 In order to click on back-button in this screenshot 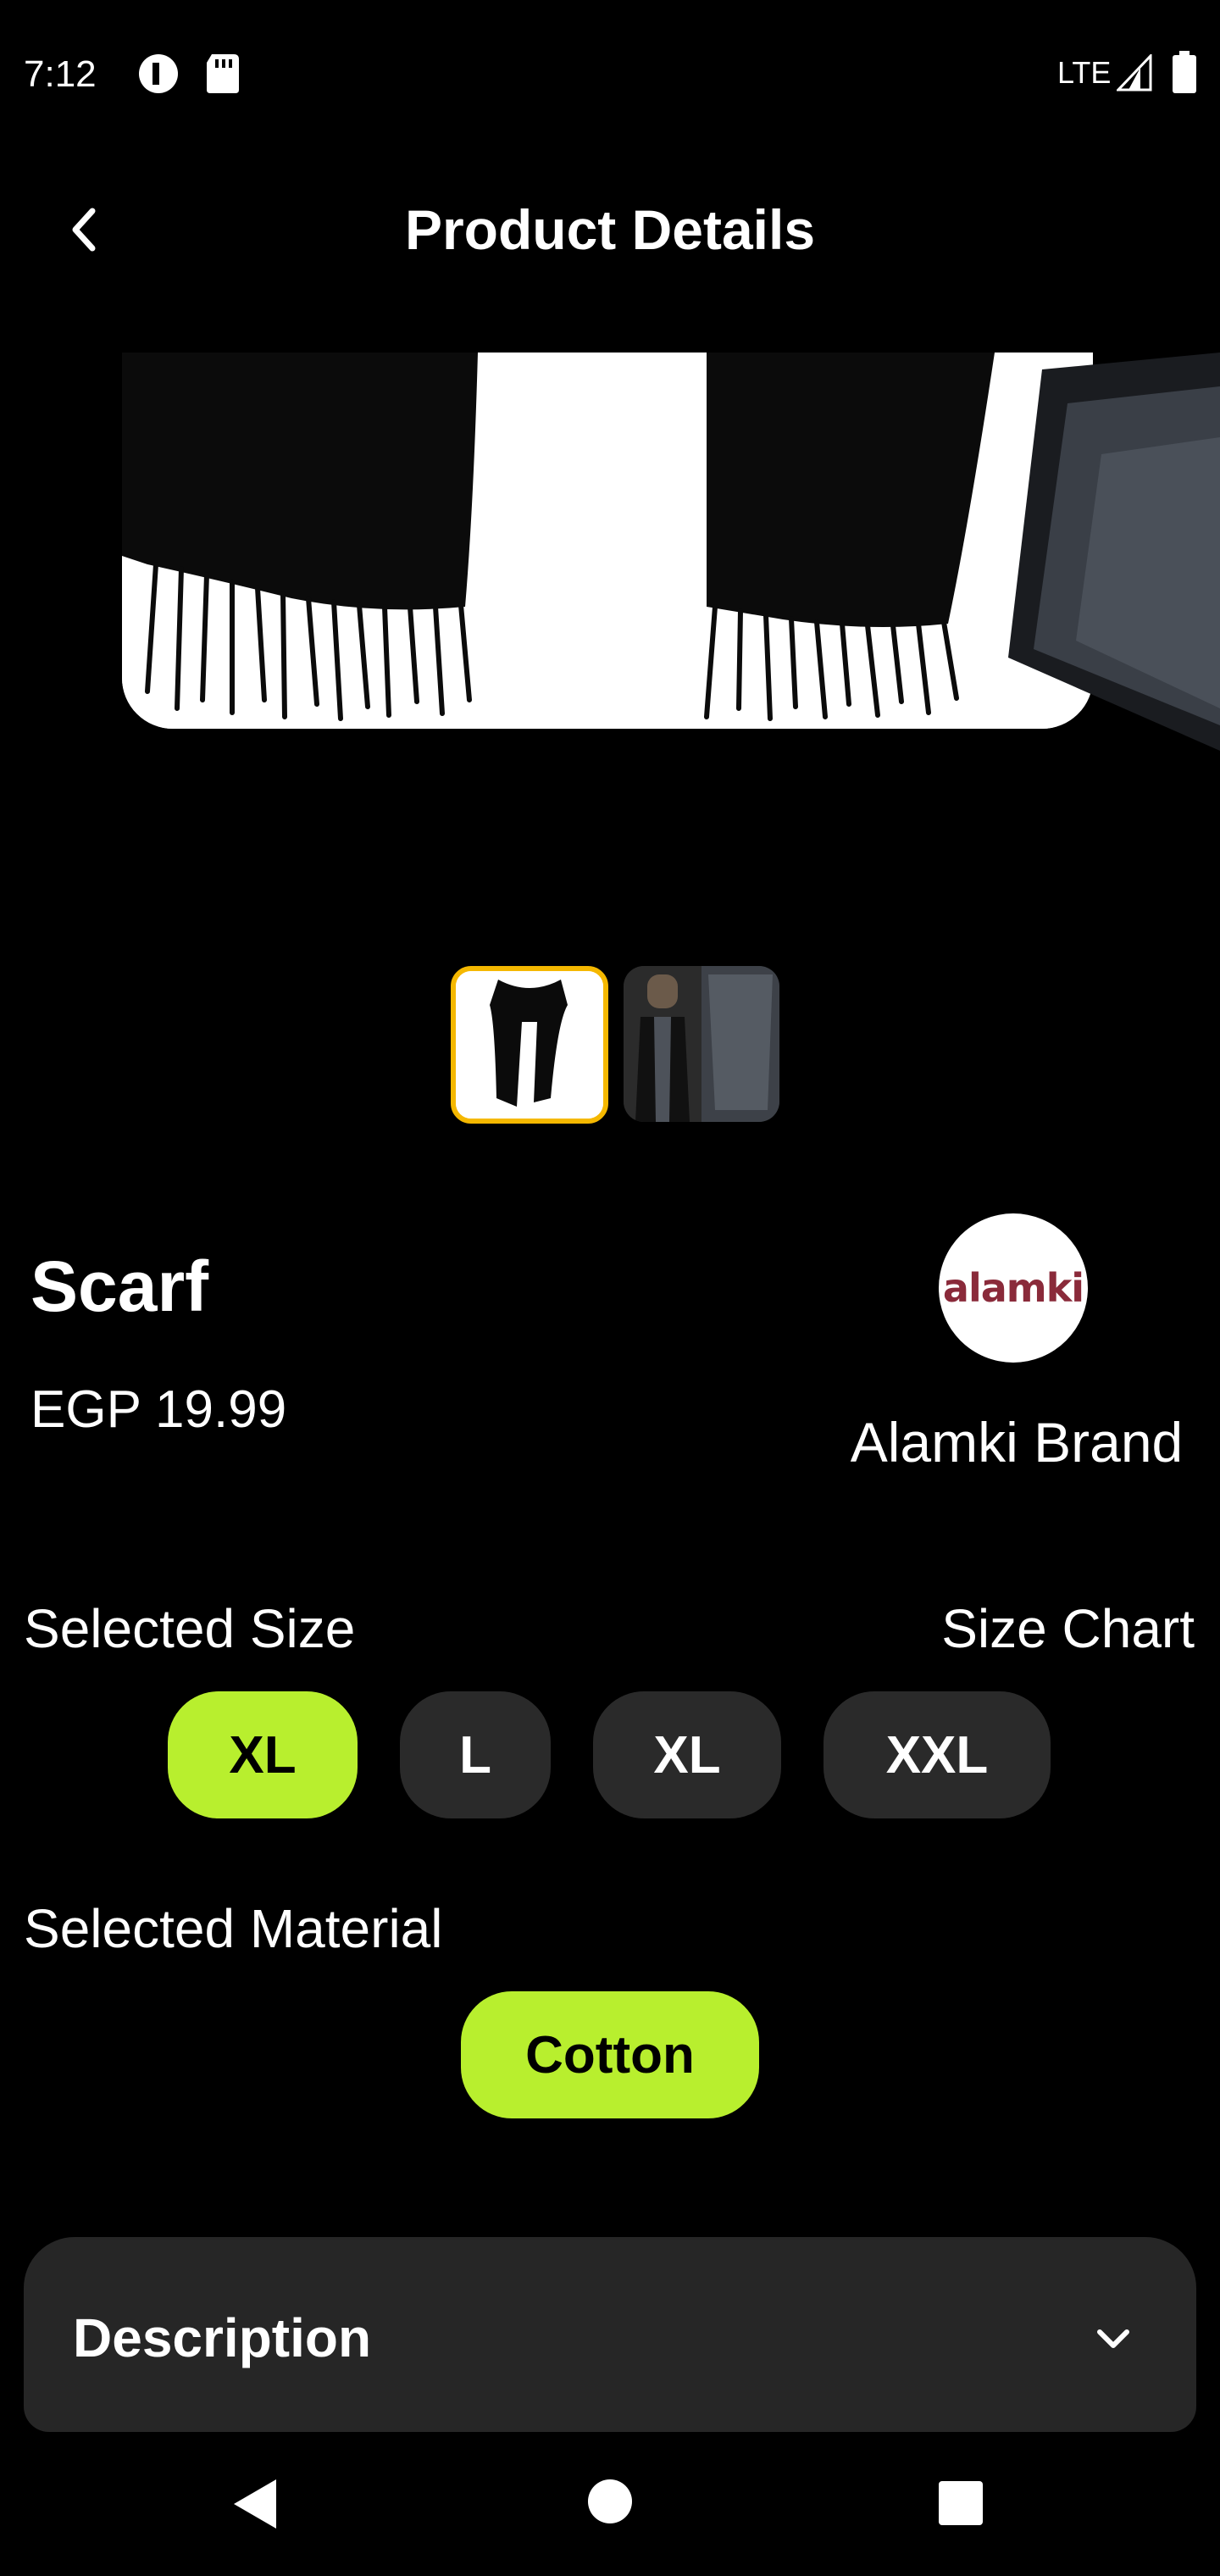, I will do `click(85, 230)`.